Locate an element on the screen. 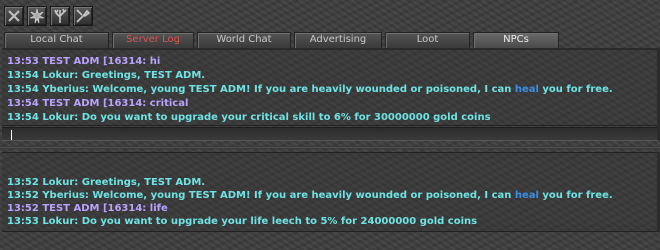  chat-input is located at coordinates (330, 134).